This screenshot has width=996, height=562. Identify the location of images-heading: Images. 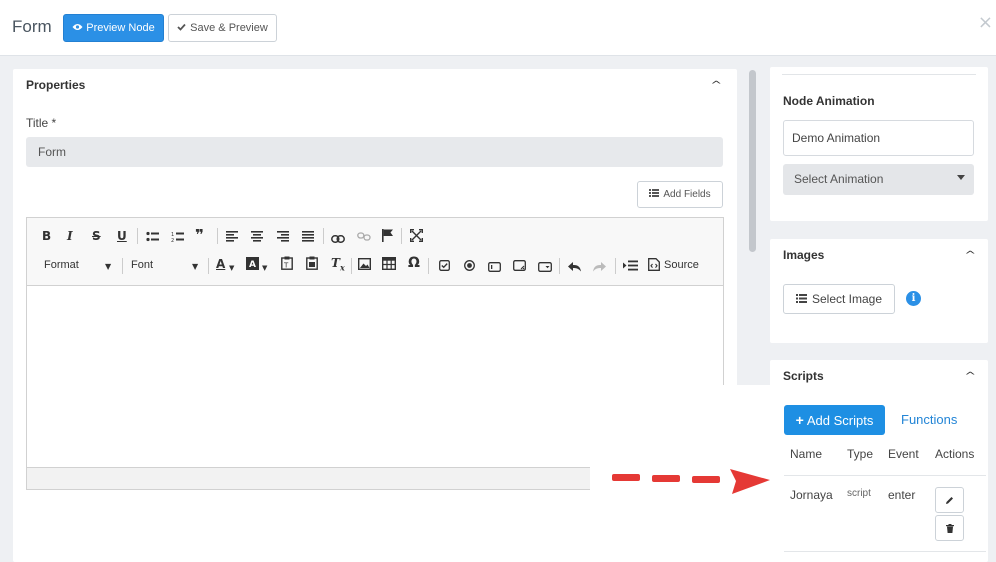
(804, 255).